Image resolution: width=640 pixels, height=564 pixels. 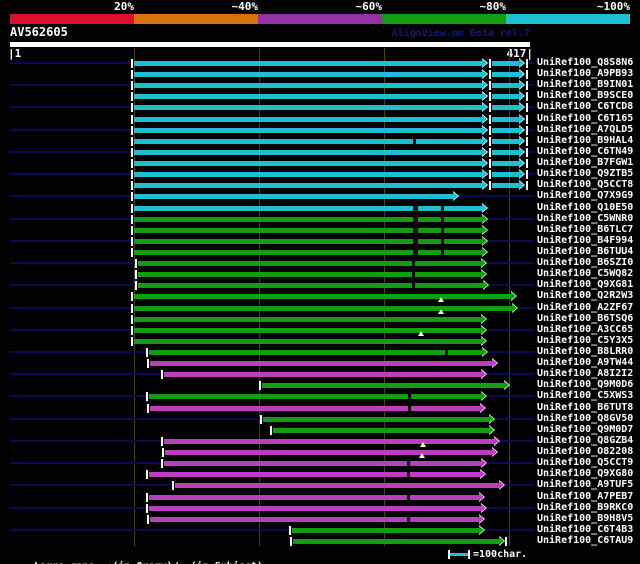 What do you see at coordinates (585, 307) in the screenshot?
I see `row-label: UniRef100_A2ZF67` at bounding box center [585, 307].